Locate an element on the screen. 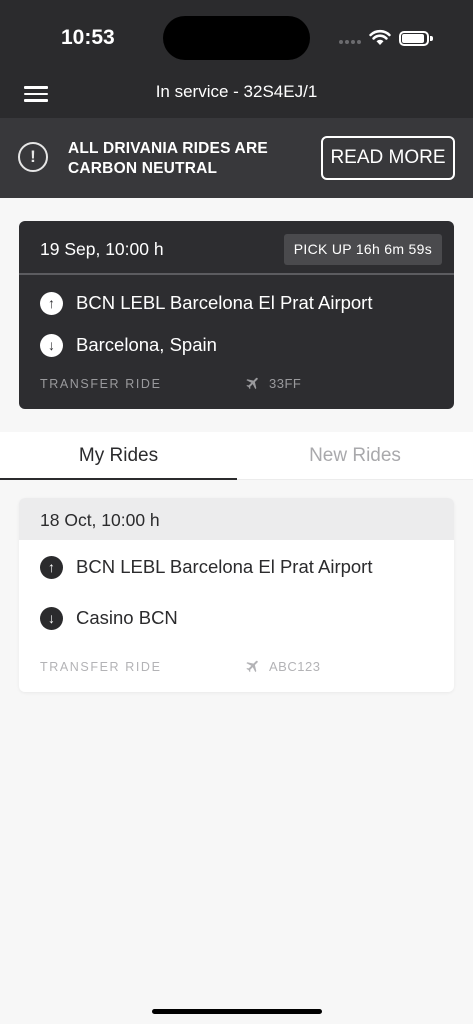 Image resolution: width=473 pixels, height=1024 pixels. ride-date: 18 Oct, 10:00 h is located at coordinates (100, 520).